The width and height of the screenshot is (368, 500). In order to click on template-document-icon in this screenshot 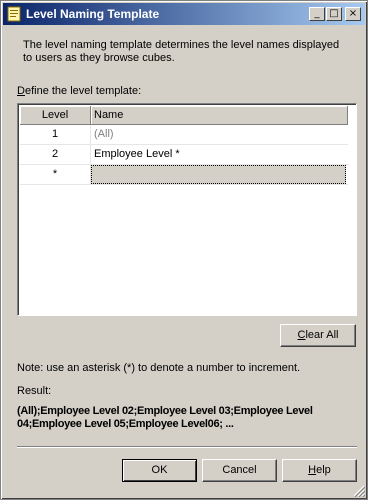, I will do `click(14, 14)`.